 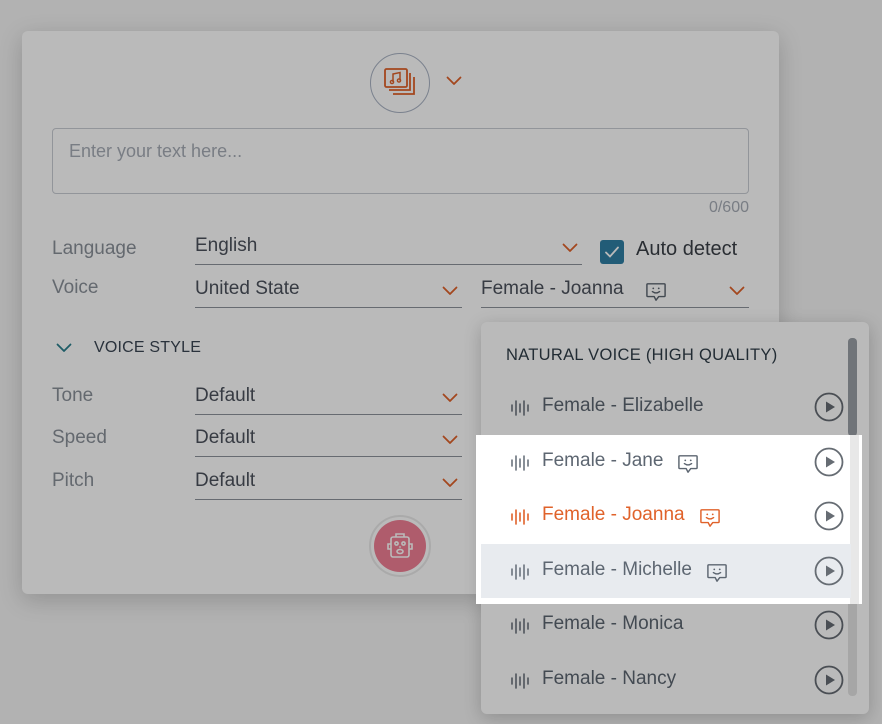 I want to click on tone-select: Default, so click(x=328, y=398).